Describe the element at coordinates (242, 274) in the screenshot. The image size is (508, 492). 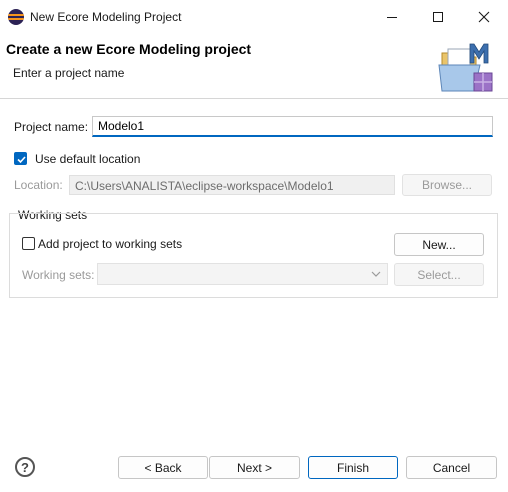
I see `working-sets-combo` at that location.